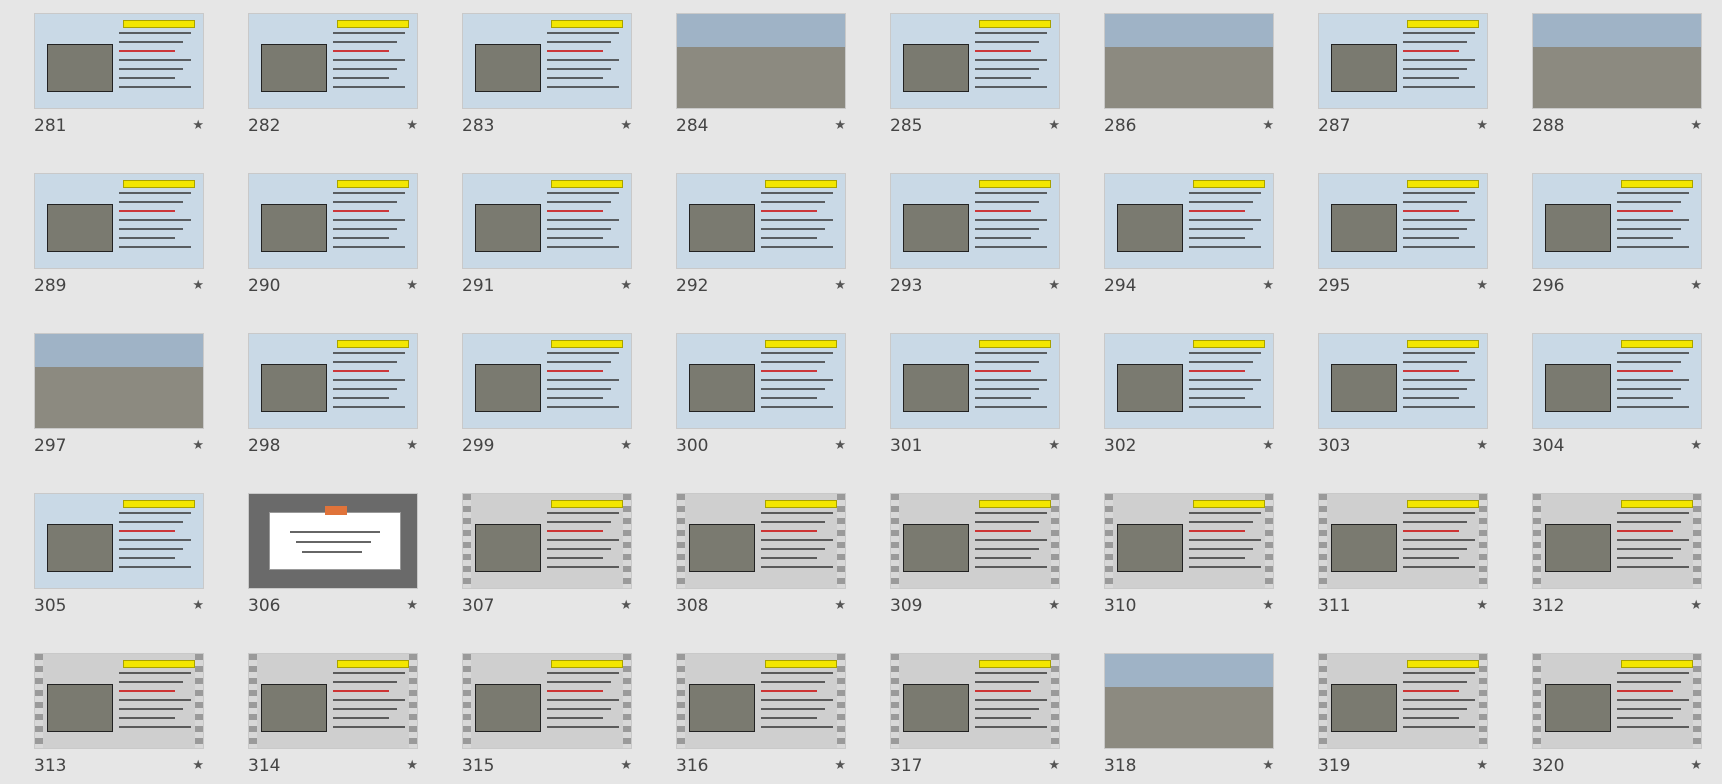 The width and height of the screenshot is (1722, 784). I want to click on slide-thumbnail-item: 301 ★, so click(975, 394).